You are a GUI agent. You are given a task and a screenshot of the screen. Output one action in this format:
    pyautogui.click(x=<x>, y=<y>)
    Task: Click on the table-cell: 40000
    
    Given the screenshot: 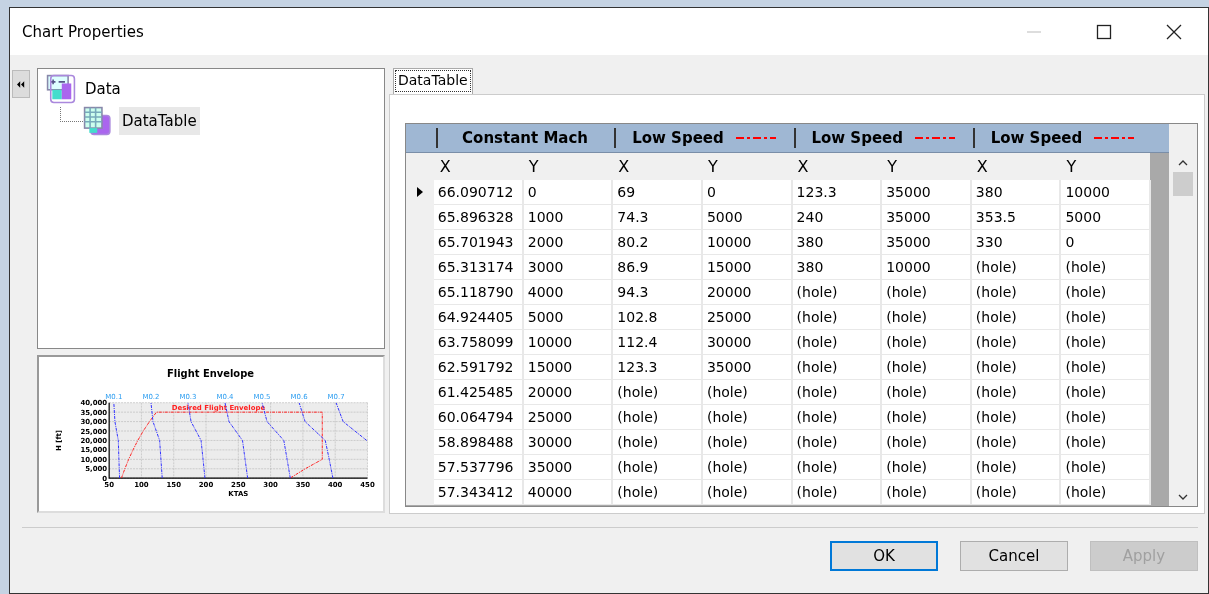 What is the action you would take?
    pyautogui.click(x=567, y=492)
    